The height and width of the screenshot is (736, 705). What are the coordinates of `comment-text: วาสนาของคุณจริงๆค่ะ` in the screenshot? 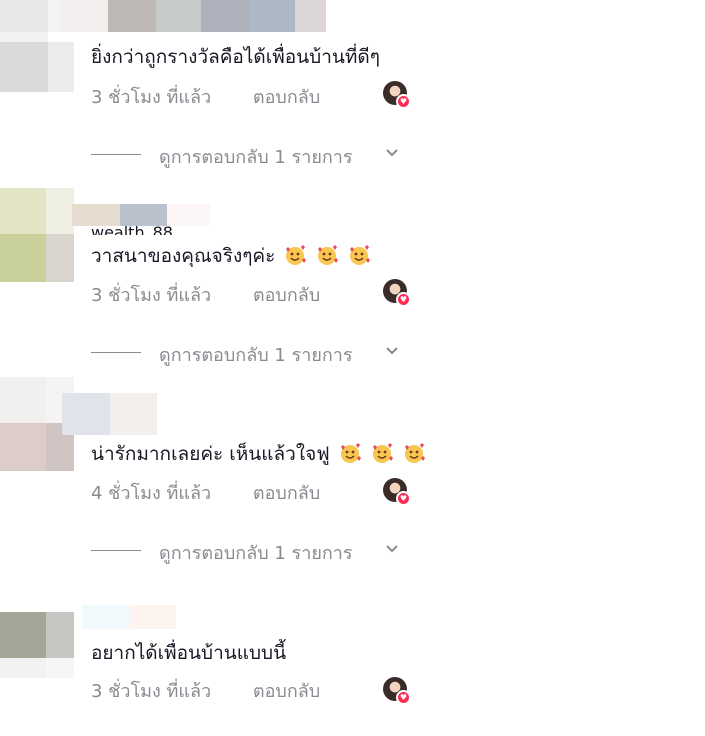 It's located at (231, 256).